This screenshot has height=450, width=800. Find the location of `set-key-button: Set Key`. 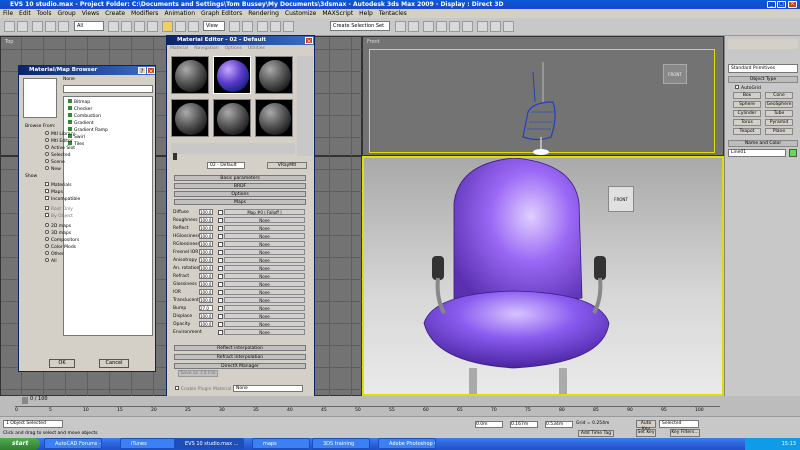

set-key-button: Set Key is located at coordinates (646, 433).